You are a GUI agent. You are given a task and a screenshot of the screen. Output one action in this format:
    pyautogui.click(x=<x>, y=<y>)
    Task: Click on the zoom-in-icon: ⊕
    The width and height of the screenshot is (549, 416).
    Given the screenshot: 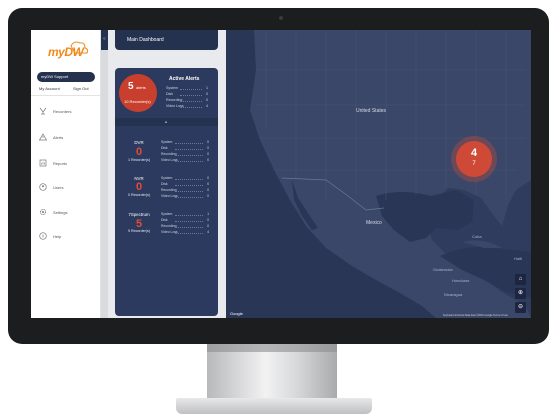 What is the action you would take?
    pyautogui.click(x=520, y=293)
    